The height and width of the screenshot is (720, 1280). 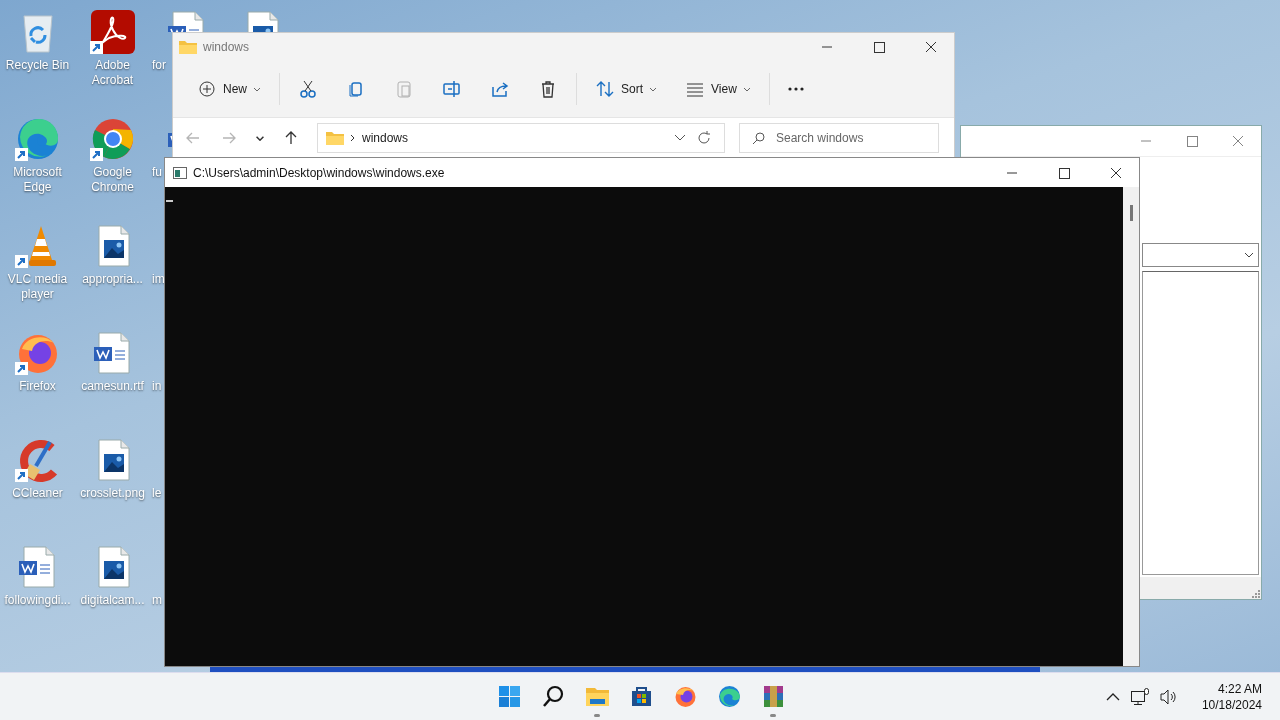 What do you see at coordinates (759, 138) in the screenshot?
I see `search-icon` at bounding box center [759, 138].